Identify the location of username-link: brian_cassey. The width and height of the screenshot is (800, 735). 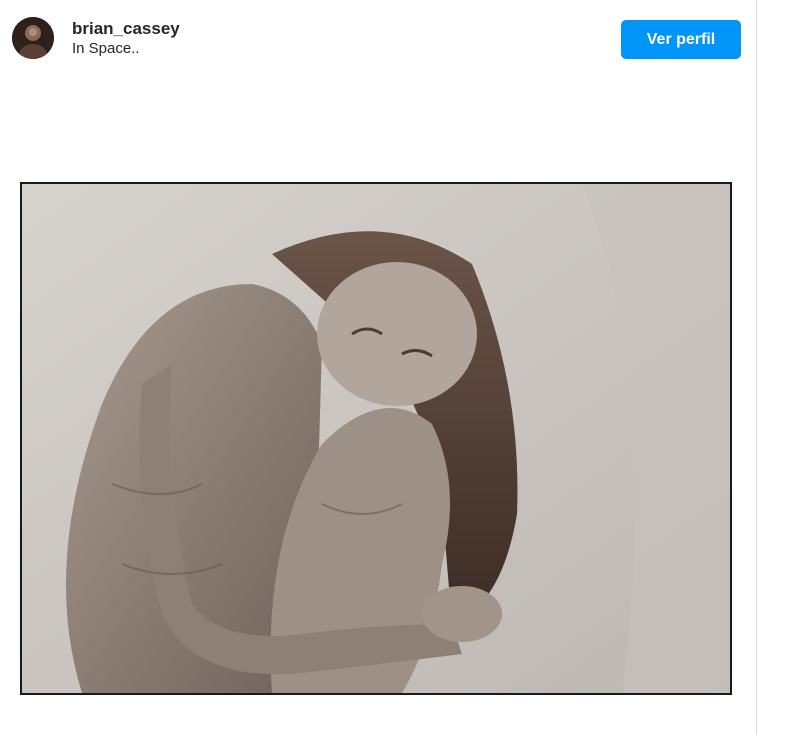
(126, 29).